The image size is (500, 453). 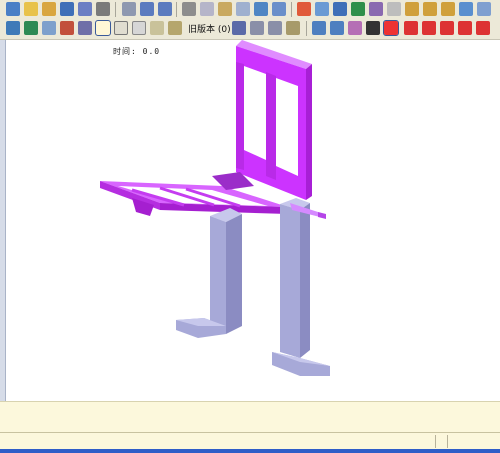 What do you see at coordinates (209, 273) in the screenshot?
I see `rear-left-leg` at bounding box center [209, 273].